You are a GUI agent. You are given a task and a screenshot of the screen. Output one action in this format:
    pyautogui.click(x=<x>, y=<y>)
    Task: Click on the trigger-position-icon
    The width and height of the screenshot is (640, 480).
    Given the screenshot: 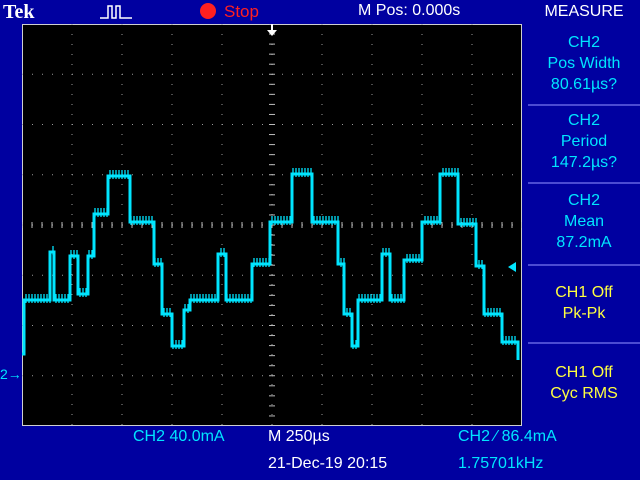 What is the action you would take?
    pyautogui.click(x=272, y=33)
    